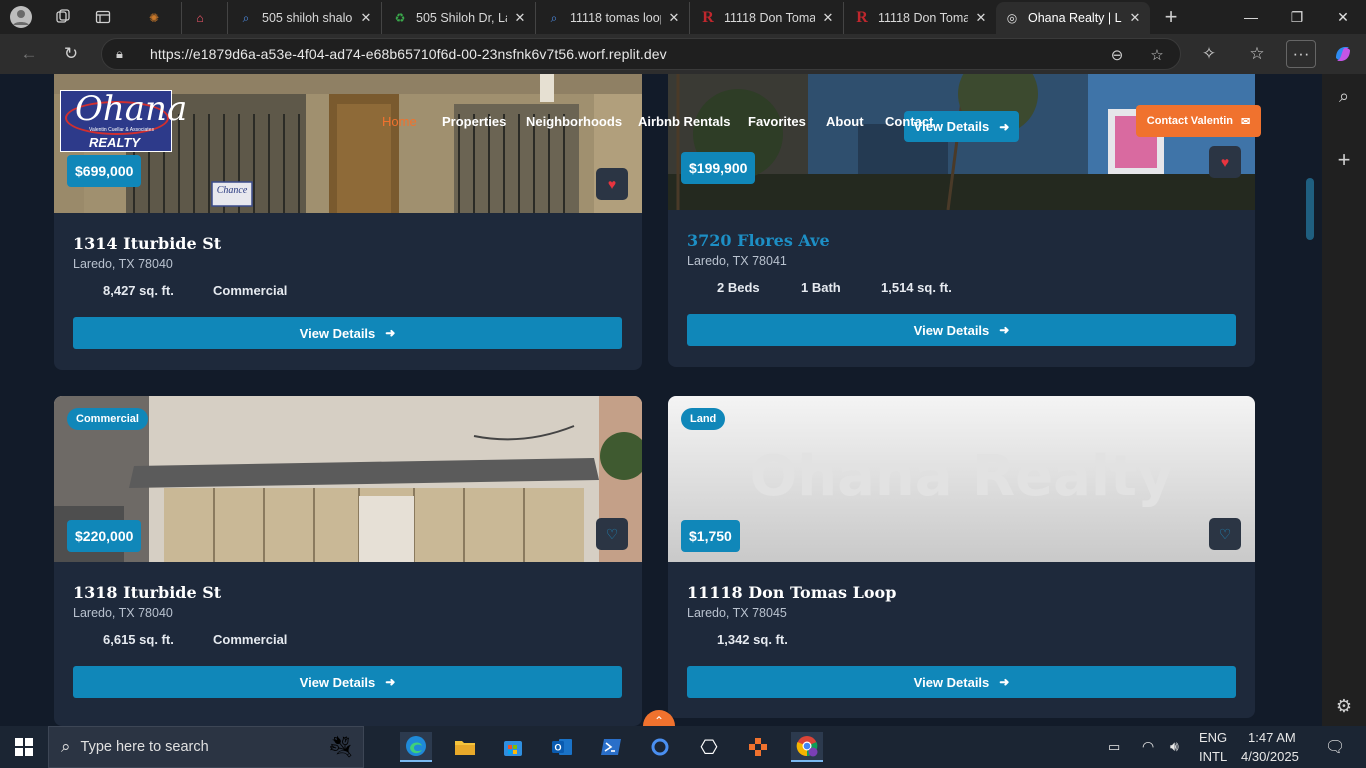 The width and height of the screenshot is (1366, 768). Describe the element at coordinates (738, 287) in the screenshot. I see `beds-spec: 2 Beds` at that location.